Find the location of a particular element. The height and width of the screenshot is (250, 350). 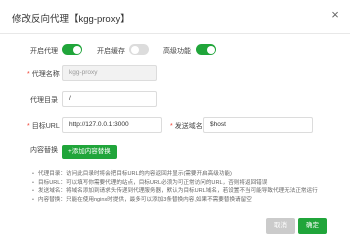

target-url-field: http://127.0.0.1:3000 is located at coordinates (112, 125).